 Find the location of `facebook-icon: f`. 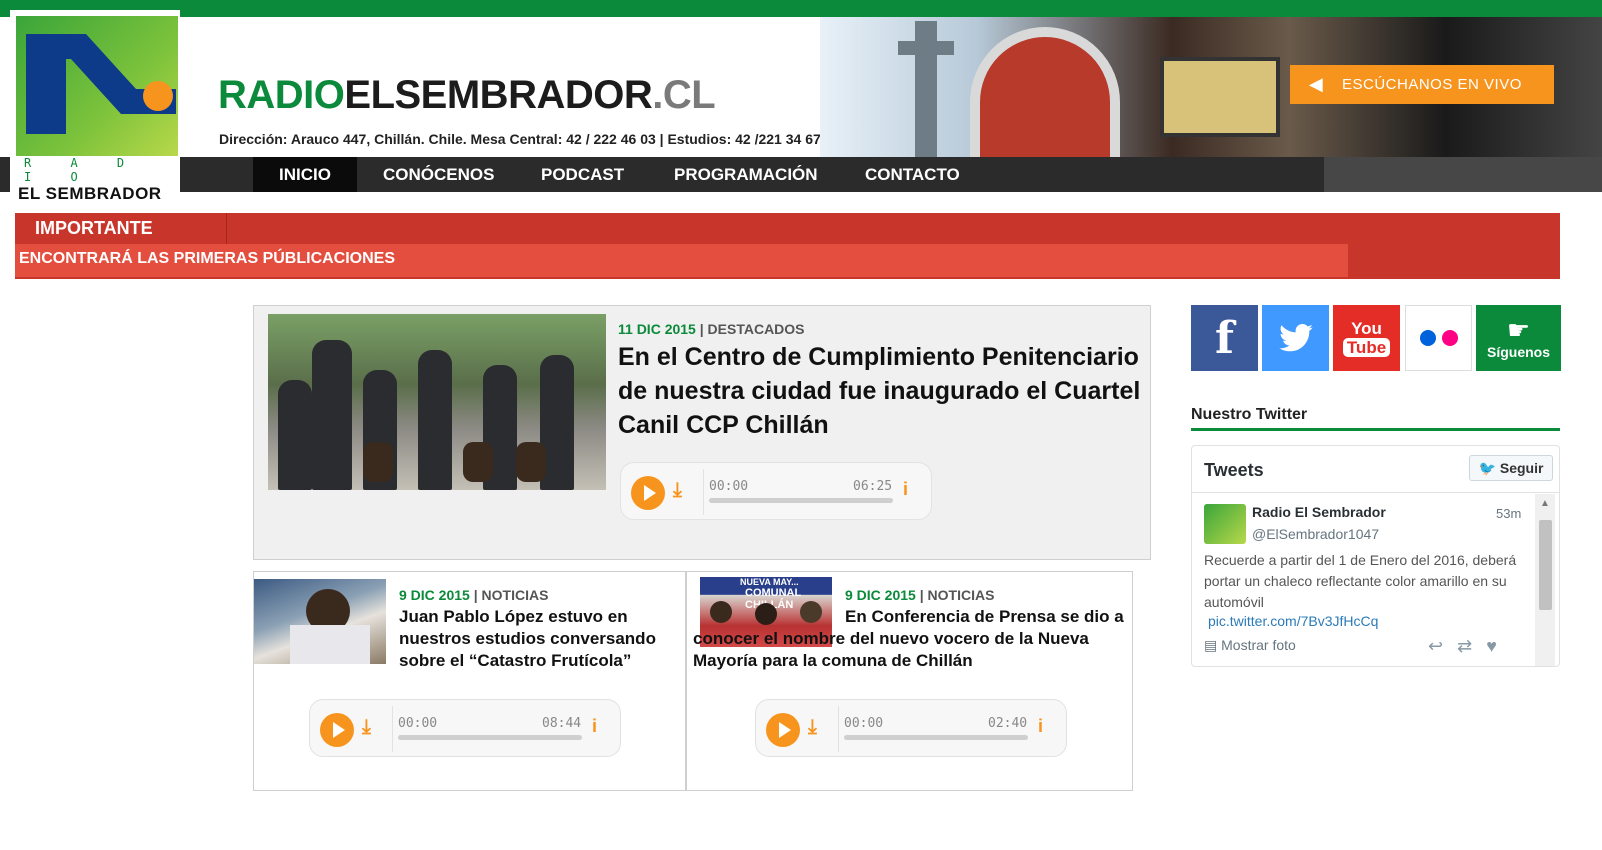

facebook-icon: f is located at coordinates (1224, 338).